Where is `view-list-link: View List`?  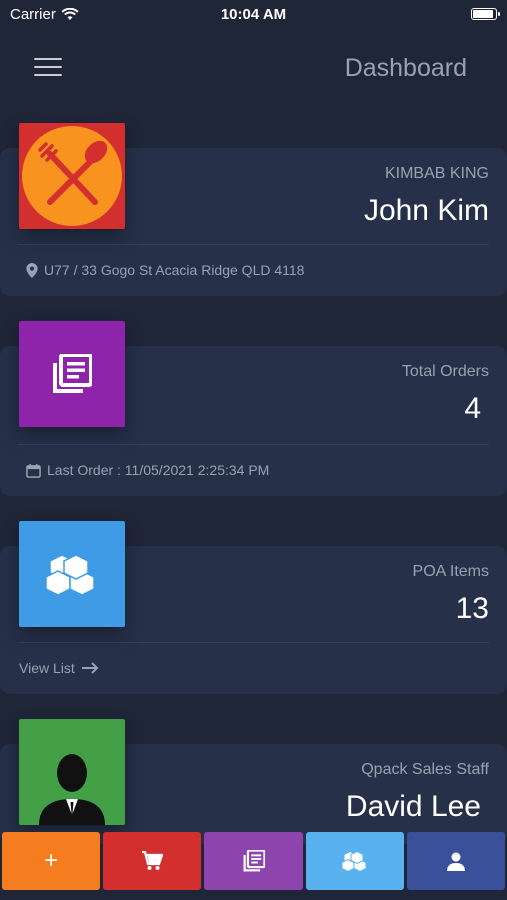 view-list-link: View List is located at coordinates (59, 668).